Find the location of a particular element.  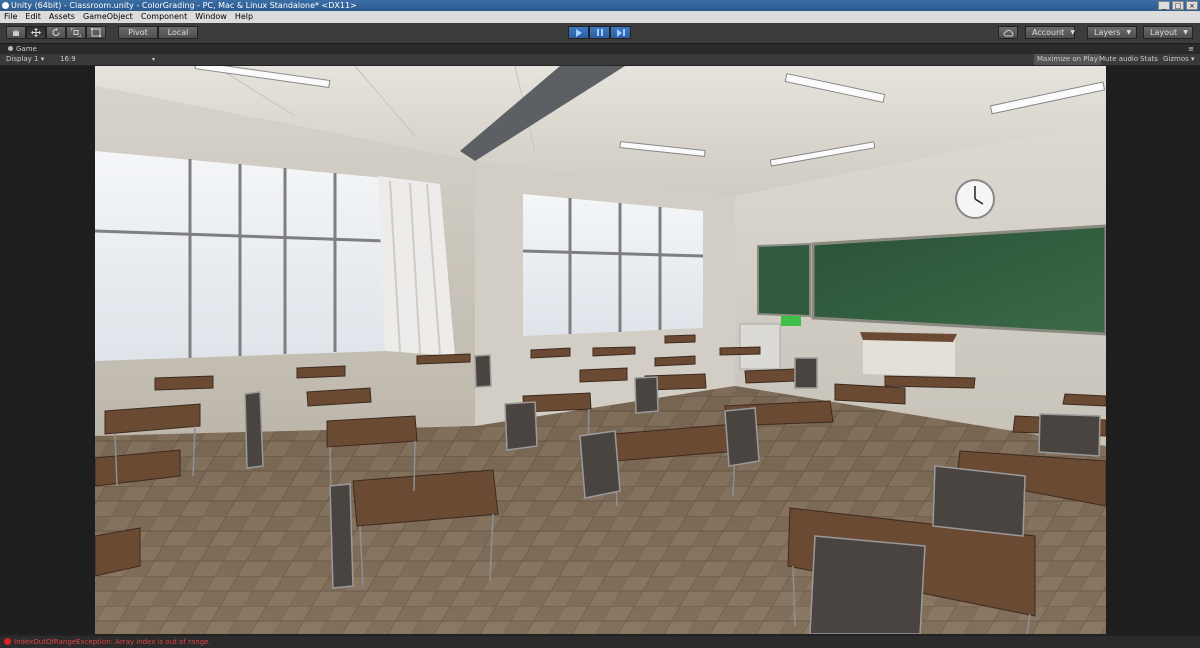

pause-icon is located at coordinates (599, 32).